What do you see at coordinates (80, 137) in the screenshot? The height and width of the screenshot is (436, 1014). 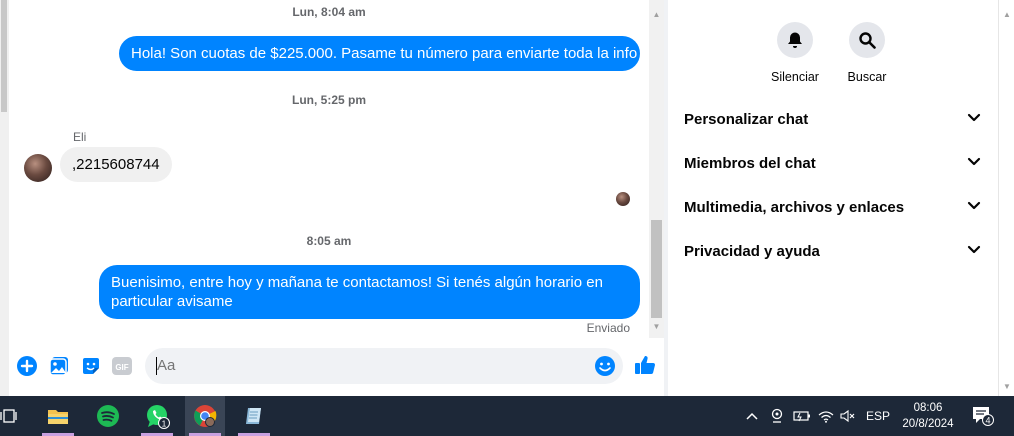 I see `sender-name: Eli` at bounding box center [80, 137].